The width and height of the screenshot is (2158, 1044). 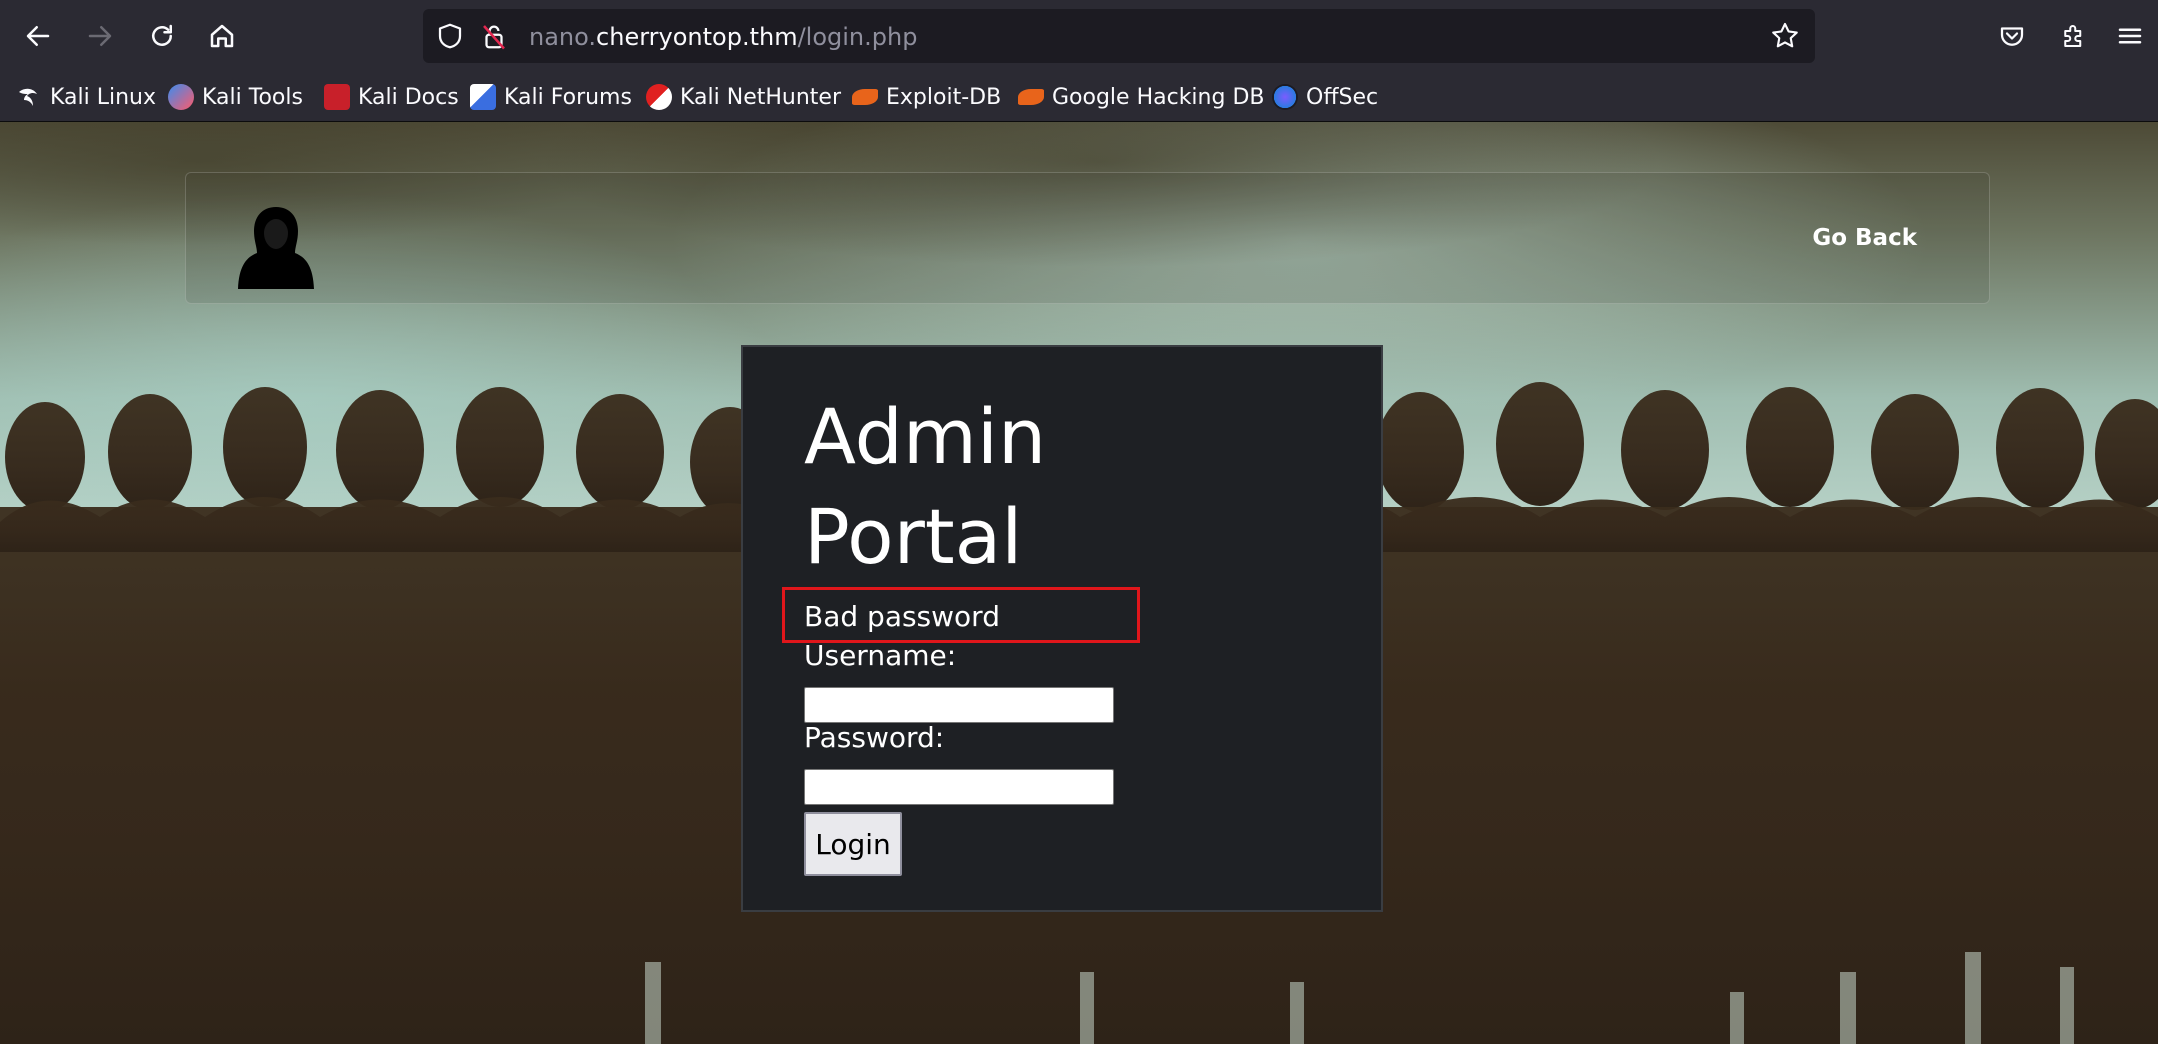 I want to click on url-host: cherryontop.thm, so click(x=697, y=37).